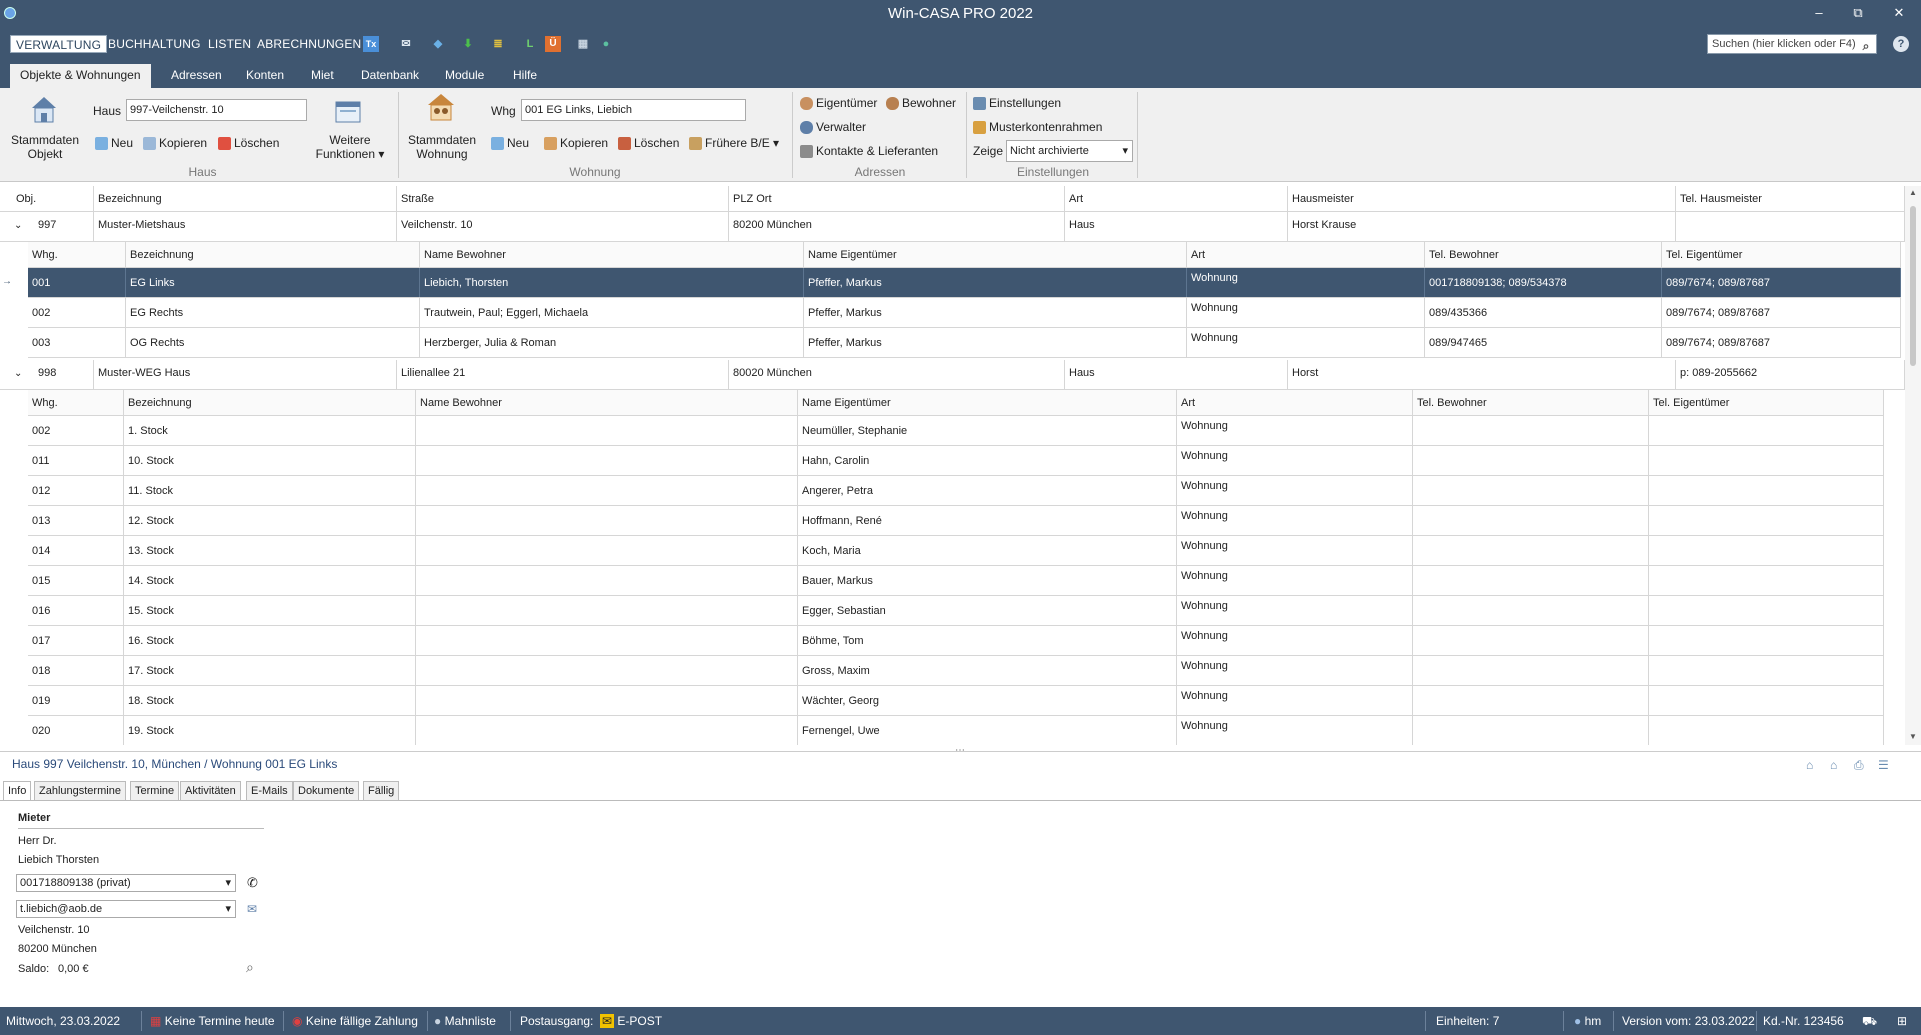 Image resolution: width=1921 pixels, height=1035 pixels. What do you see at coordinates (633, 110) in the screenshot?
I see `whg-select: 001 EG Links, Liebich` at bounding box center [633, 110].